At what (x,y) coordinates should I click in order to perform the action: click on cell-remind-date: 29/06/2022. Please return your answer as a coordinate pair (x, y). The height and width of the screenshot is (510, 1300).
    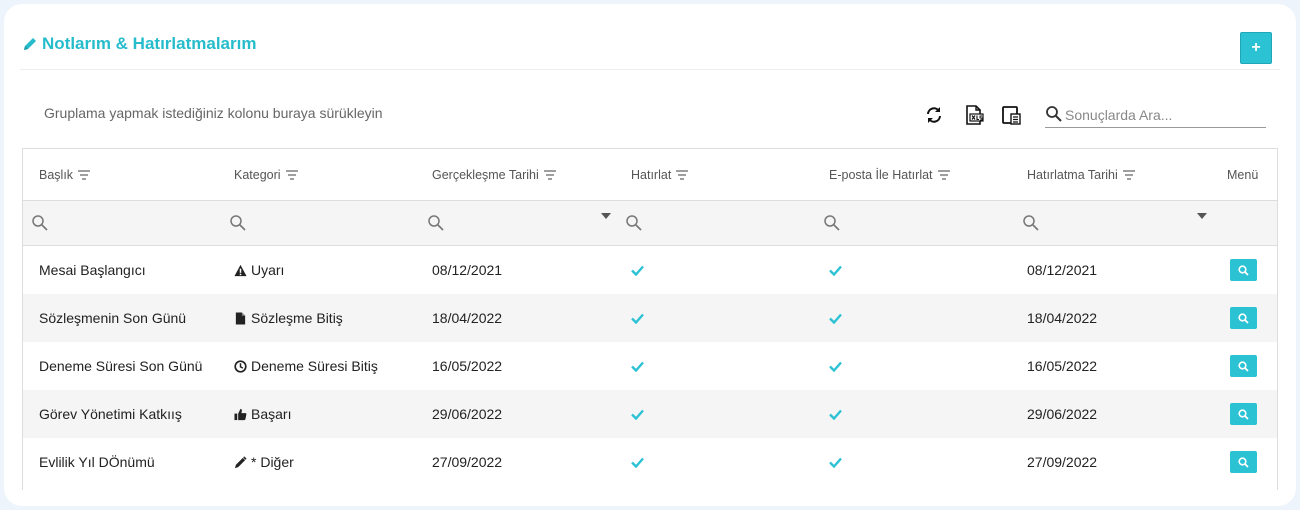
    Looking at the image, I should click on (1062, 414).